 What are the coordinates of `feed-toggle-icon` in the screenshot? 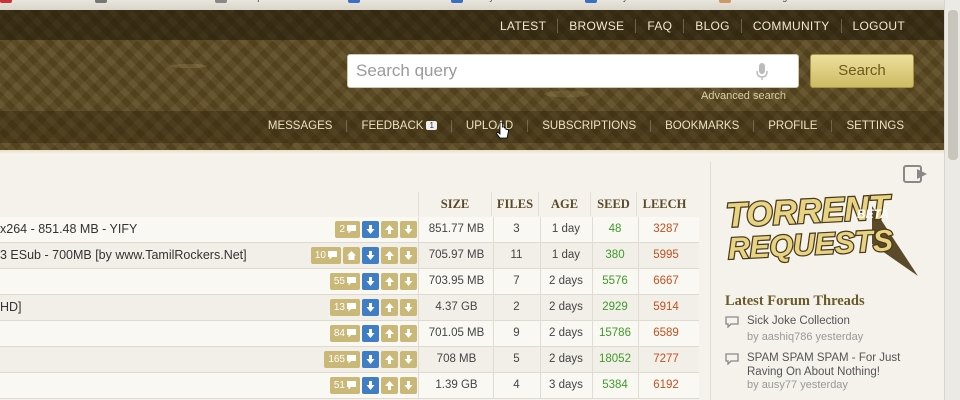 It's located at (916, 174).